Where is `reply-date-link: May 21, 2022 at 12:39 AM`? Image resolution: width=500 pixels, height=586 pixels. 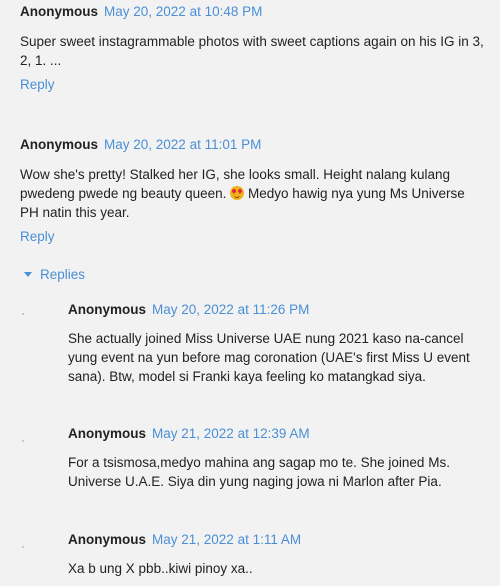
reply-date-link: May 21, 2022 at 12:39 AM is located at coordinates (231, 433).